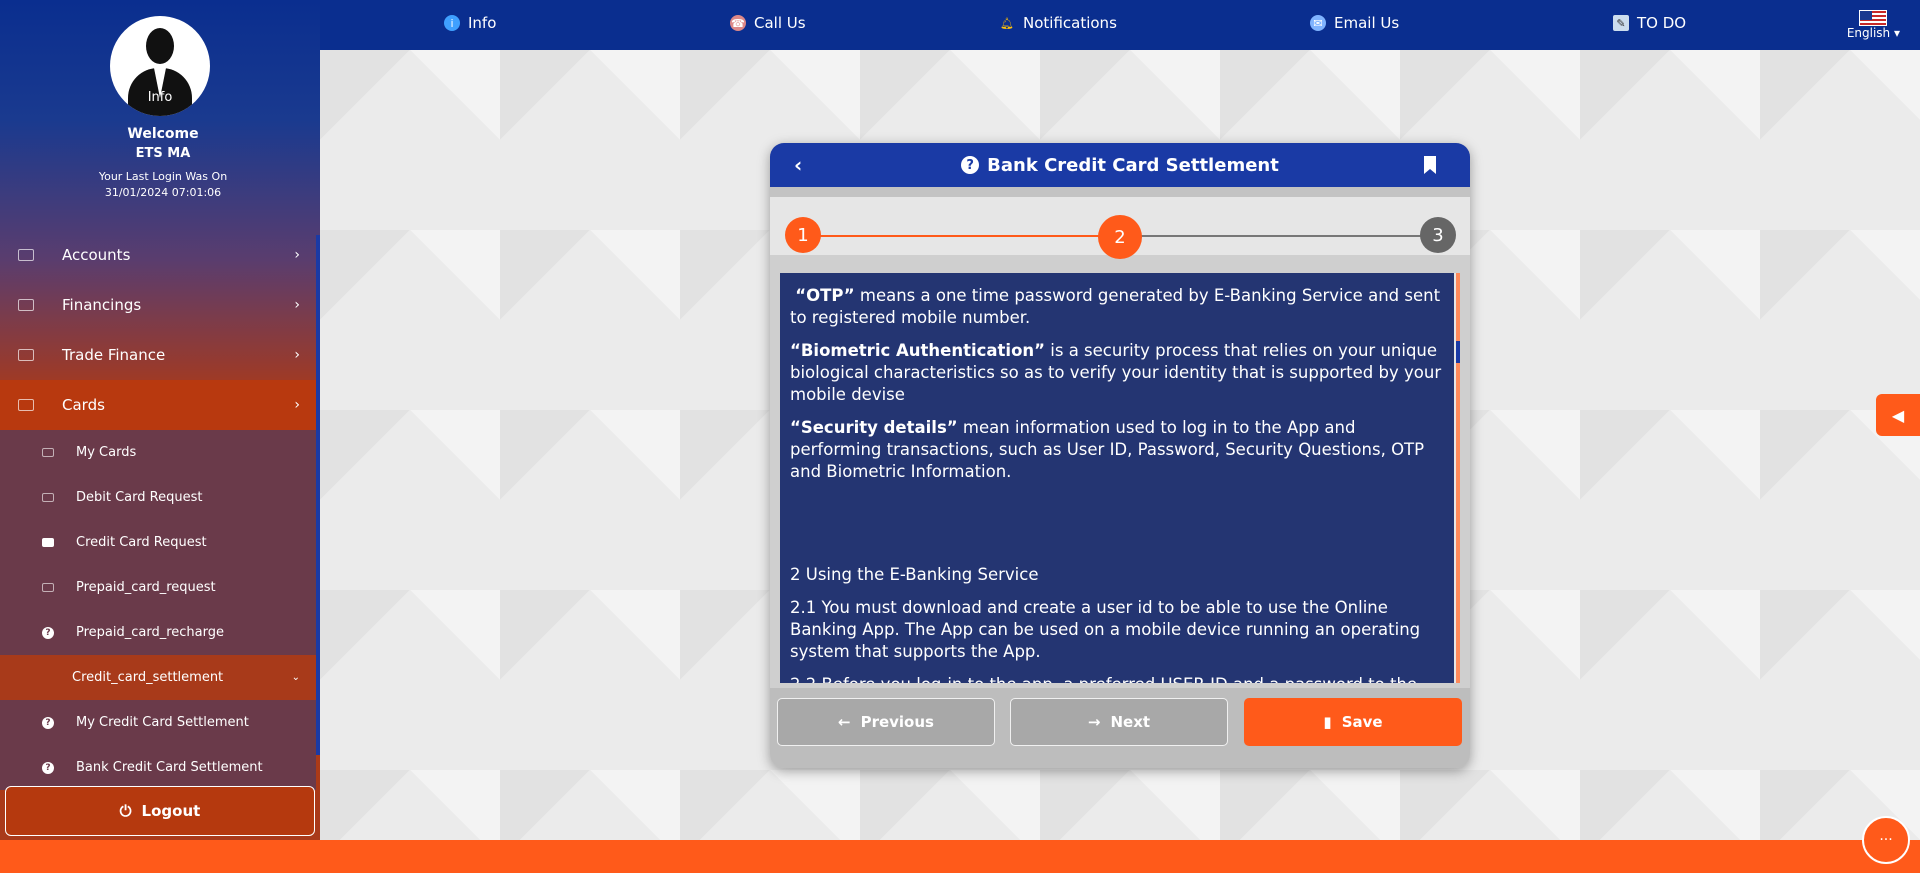  Describe the element at coordinates (1362, 722) in the screenshot. I see `save-label: Save` at that location.